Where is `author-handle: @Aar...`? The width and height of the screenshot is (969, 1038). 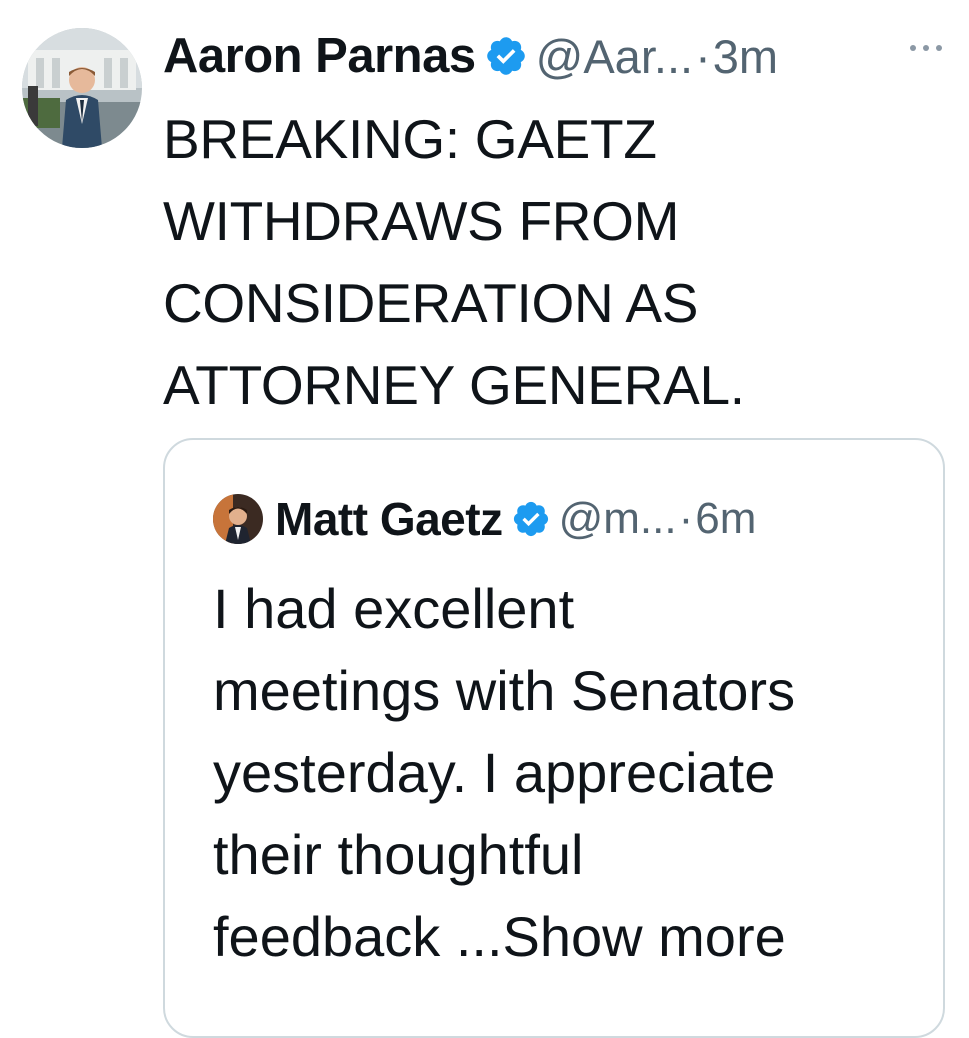 author-handle: @Aar... is located at coordinates (614, 56).